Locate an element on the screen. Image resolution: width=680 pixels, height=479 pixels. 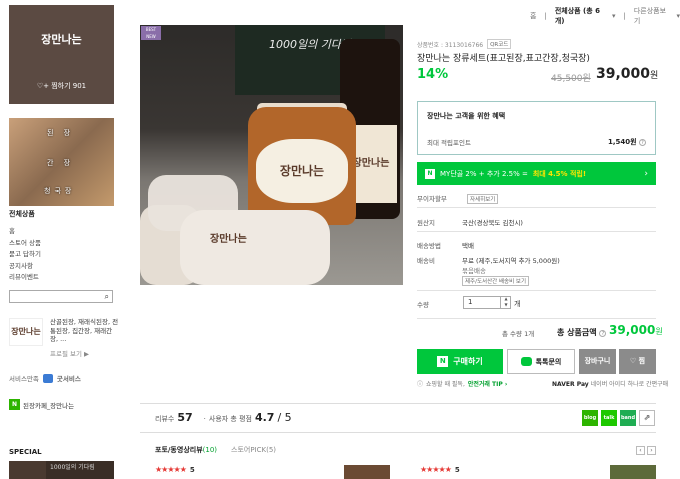
npay-point-banner: N MY단골 2% + 추가 2.5% = 최대 4.5% 적립! › is located at coordinates (536, 173).